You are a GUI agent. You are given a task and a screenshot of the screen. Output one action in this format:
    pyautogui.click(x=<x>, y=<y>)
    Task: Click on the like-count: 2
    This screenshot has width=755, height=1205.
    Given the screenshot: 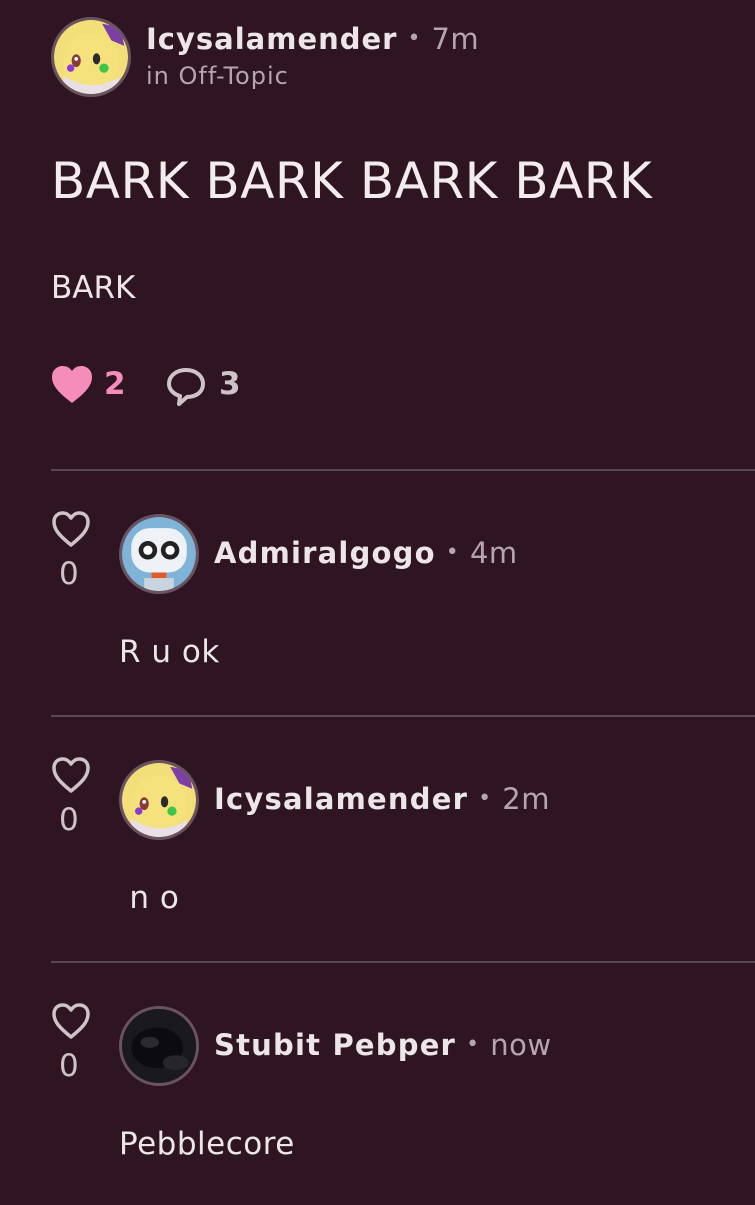 What is the action you would take?
    pyautogui.click(x=115, y=384)
    